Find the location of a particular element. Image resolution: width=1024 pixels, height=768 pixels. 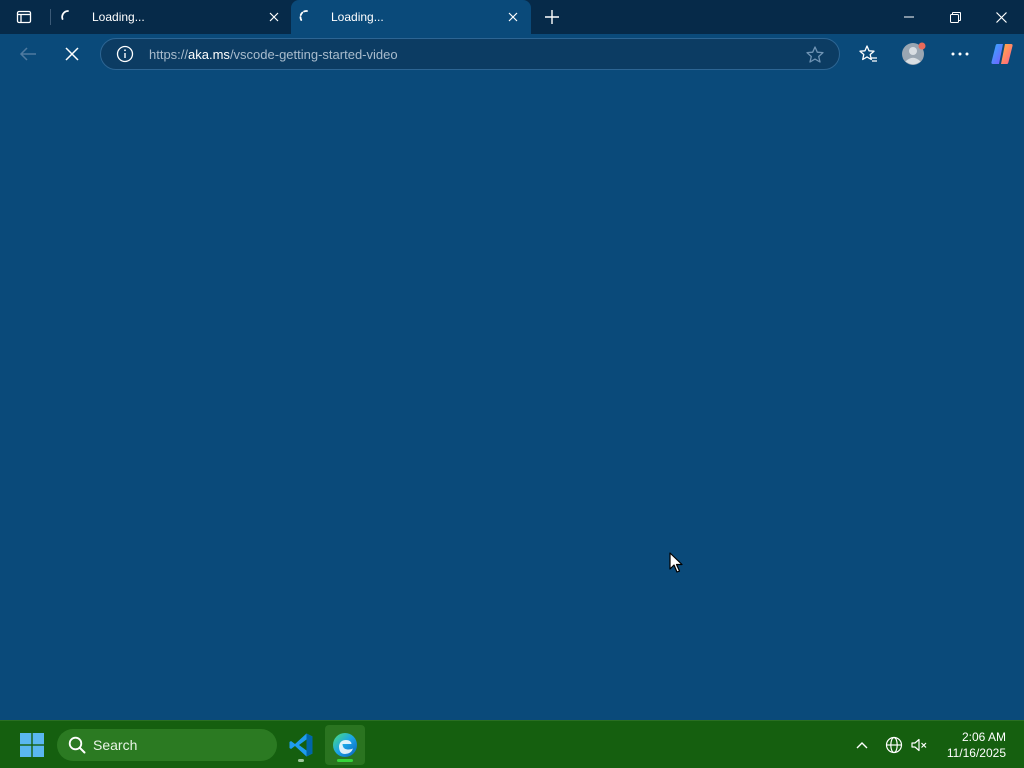

star-icon is located at coordinates (815, 55).